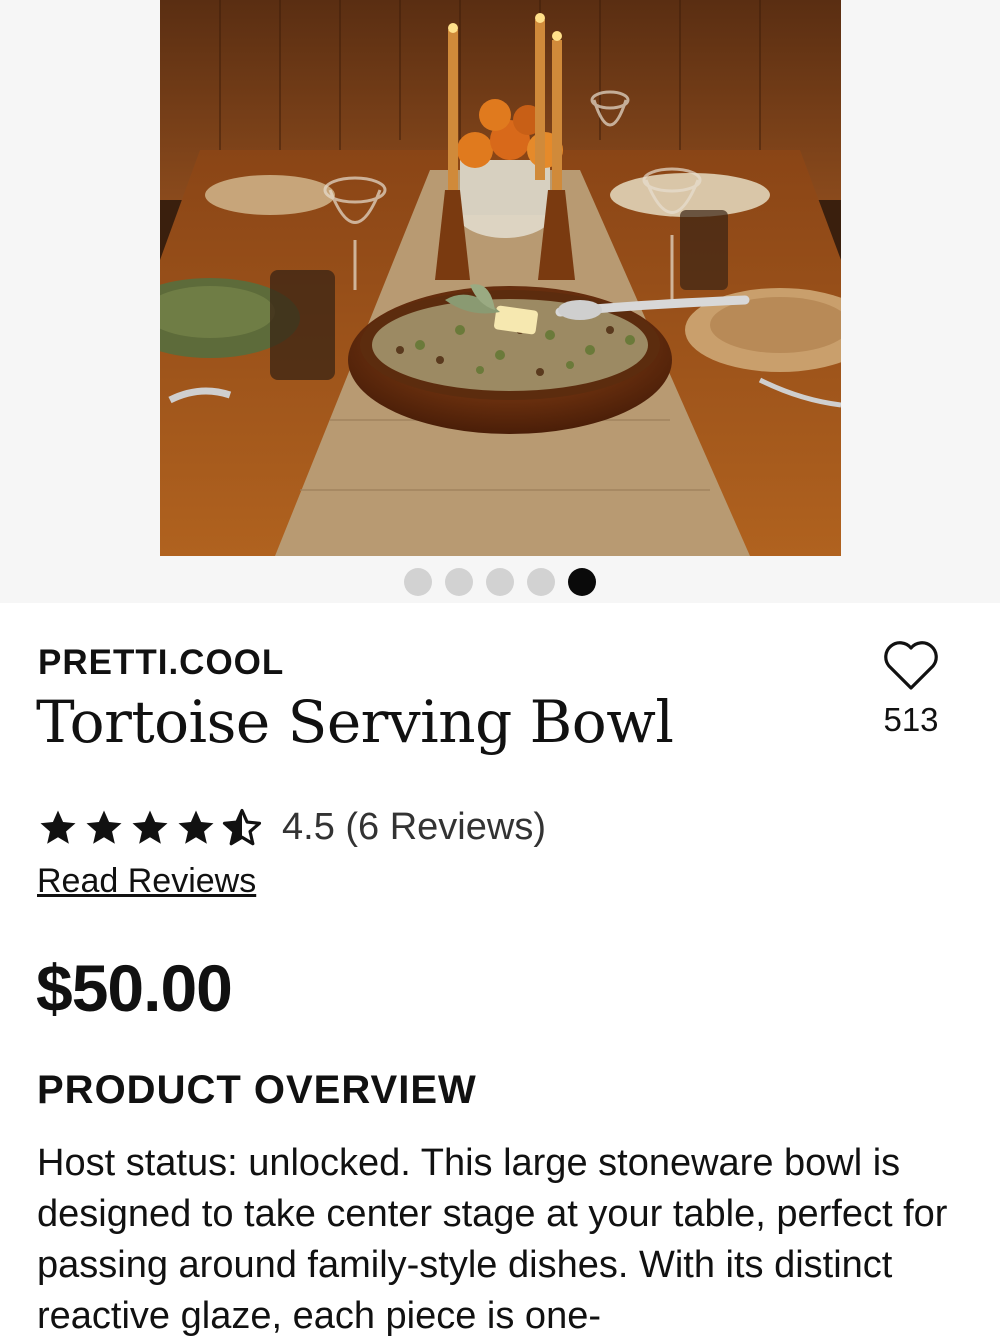 The image size is (1000, 1342). I want to click on favorites-count: 513, so click(911, 719).